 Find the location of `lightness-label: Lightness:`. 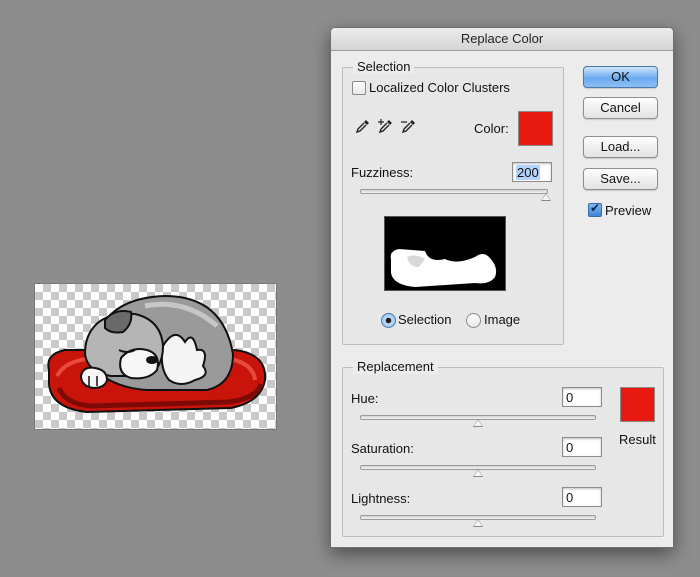

lightness-label: Lightness: is located at coordinates (381, 498).